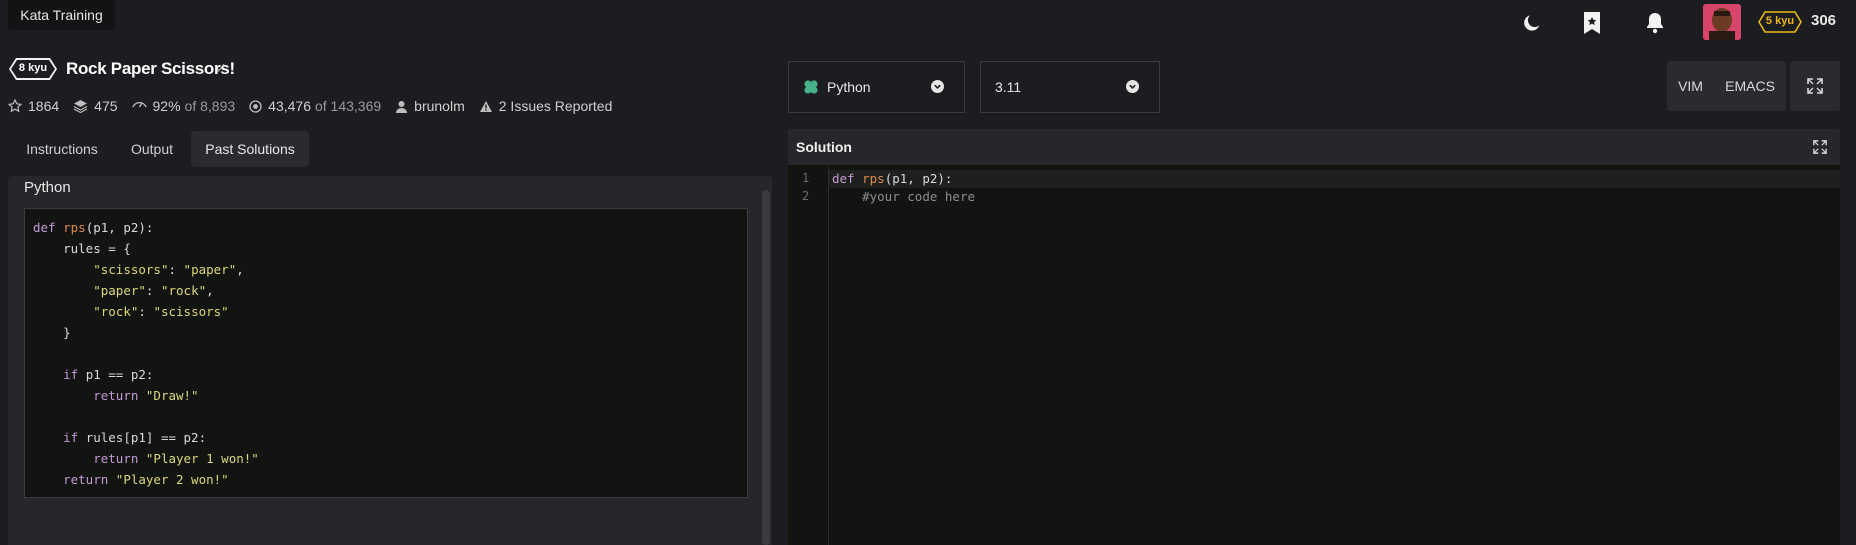 The height and width of the screenshot is (545, 1856). Describe the element at coordinates (485, 106) in the screenshot. I see `warning-icon` at that location.